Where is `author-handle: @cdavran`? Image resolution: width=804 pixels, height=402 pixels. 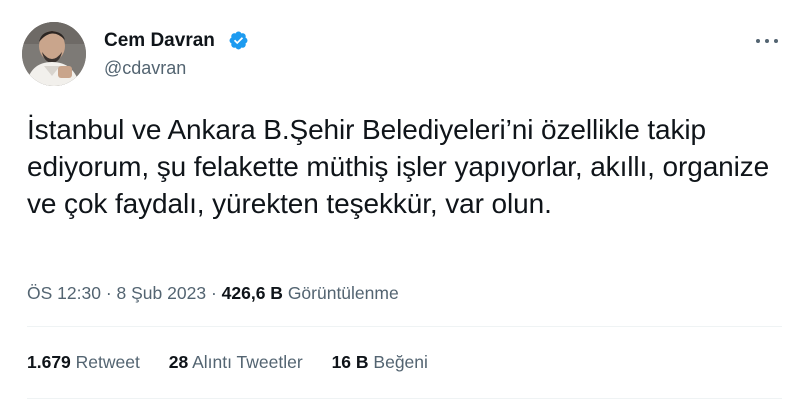 author-handle: @cdavran is located at coordinates (145, 68).